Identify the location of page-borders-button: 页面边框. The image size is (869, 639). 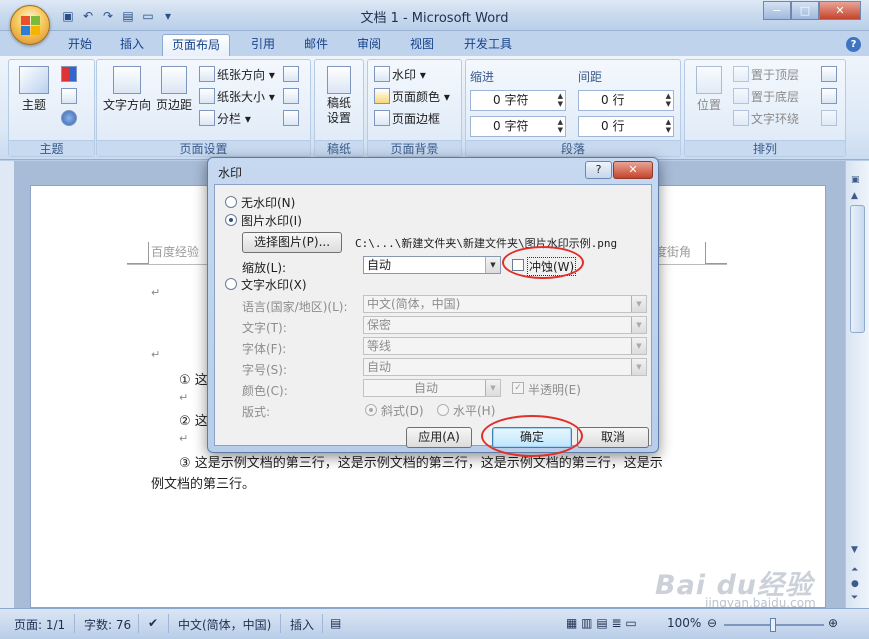
(407, 118).